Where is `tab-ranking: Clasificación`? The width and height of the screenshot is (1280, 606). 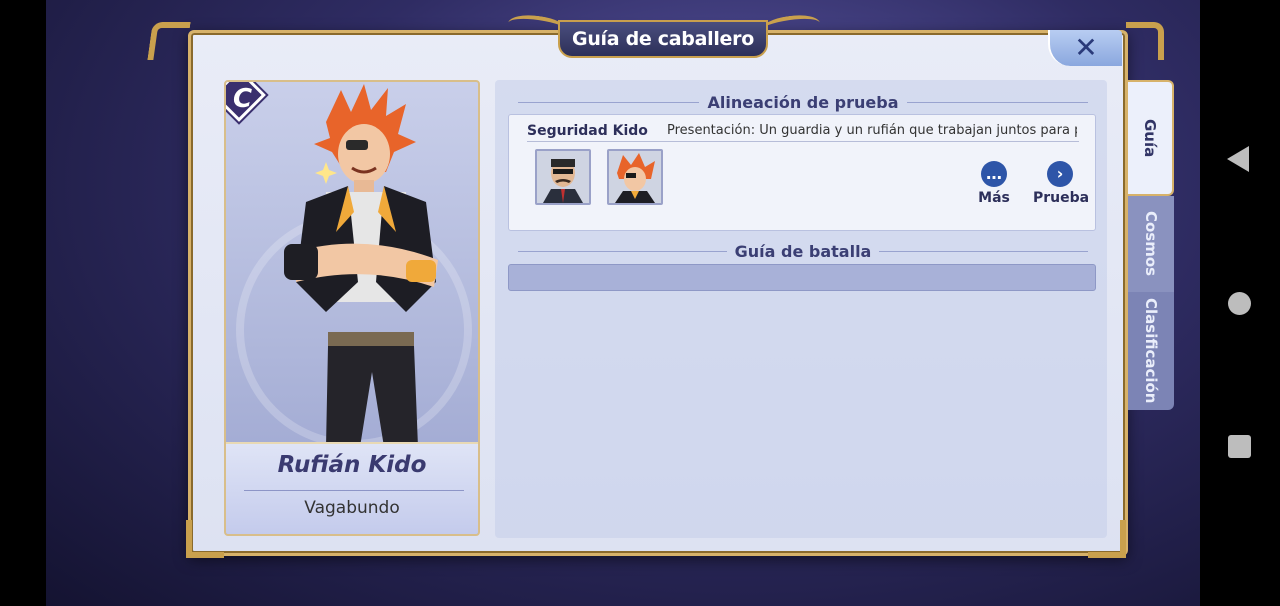
tab-ranking: Clasificación is located at coordinates (1151, 351).